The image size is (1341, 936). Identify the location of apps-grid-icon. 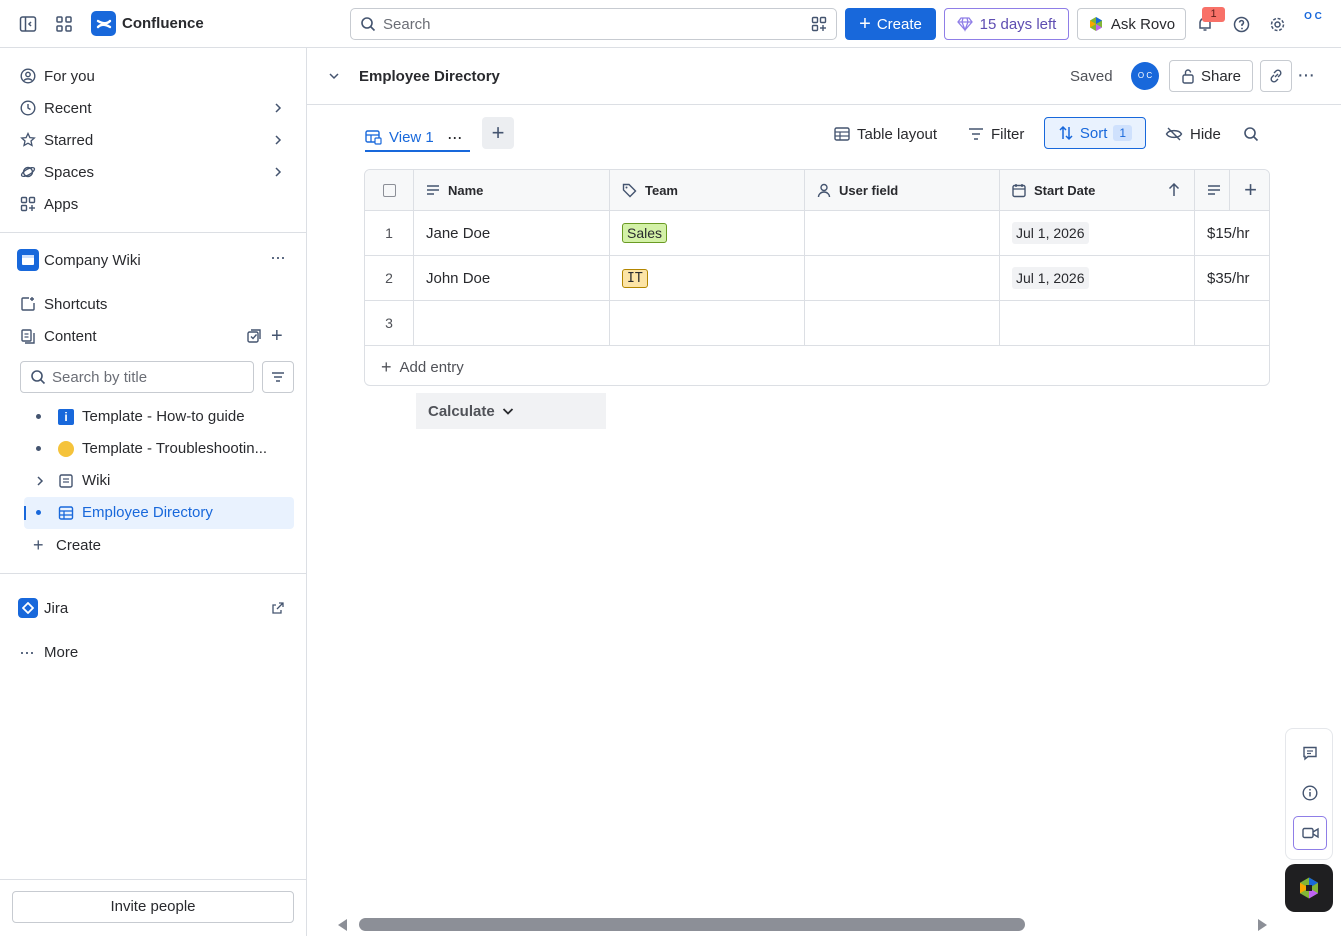
(28, 204).